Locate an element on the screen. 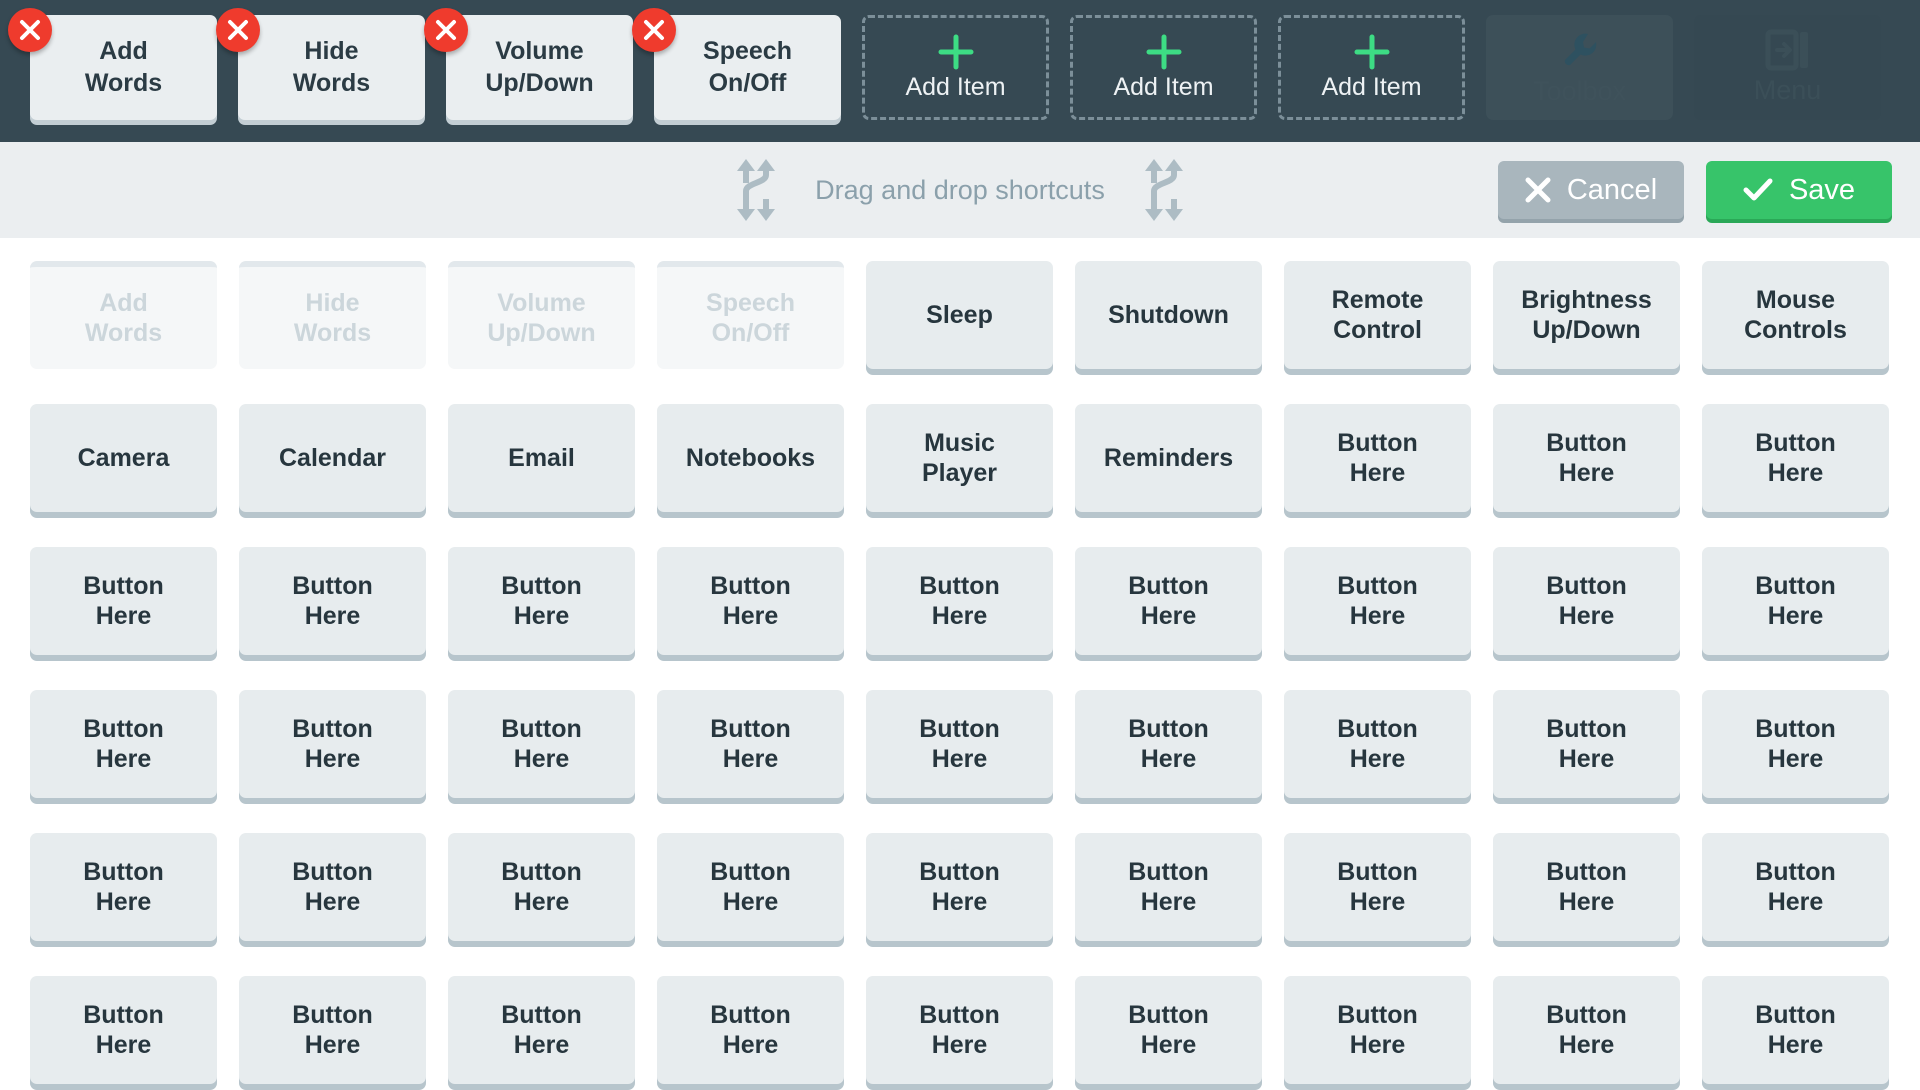 Image resolution: width=1920 pixels, height=1090 pixels. swap-vertical-icon is located at coordinates (1164, 190).